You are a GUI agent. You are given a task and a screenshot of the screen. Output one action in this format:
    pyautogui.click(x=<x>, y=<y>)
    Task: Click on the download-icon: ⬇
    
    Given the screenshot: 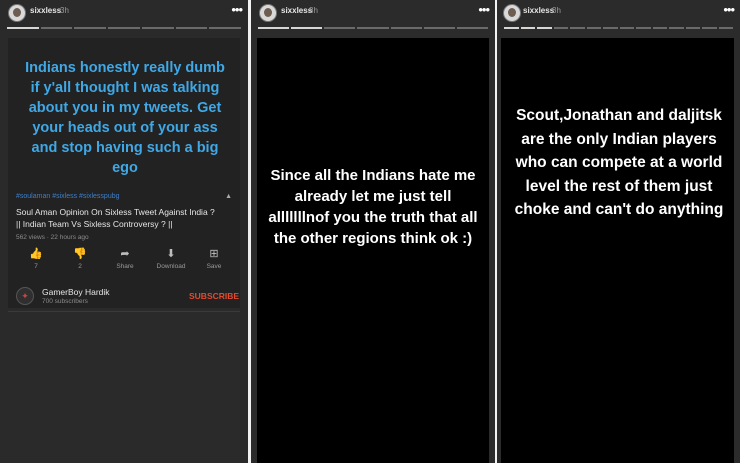 What is the action you would take?
    pyautogui.click(x=171, y=254)
    